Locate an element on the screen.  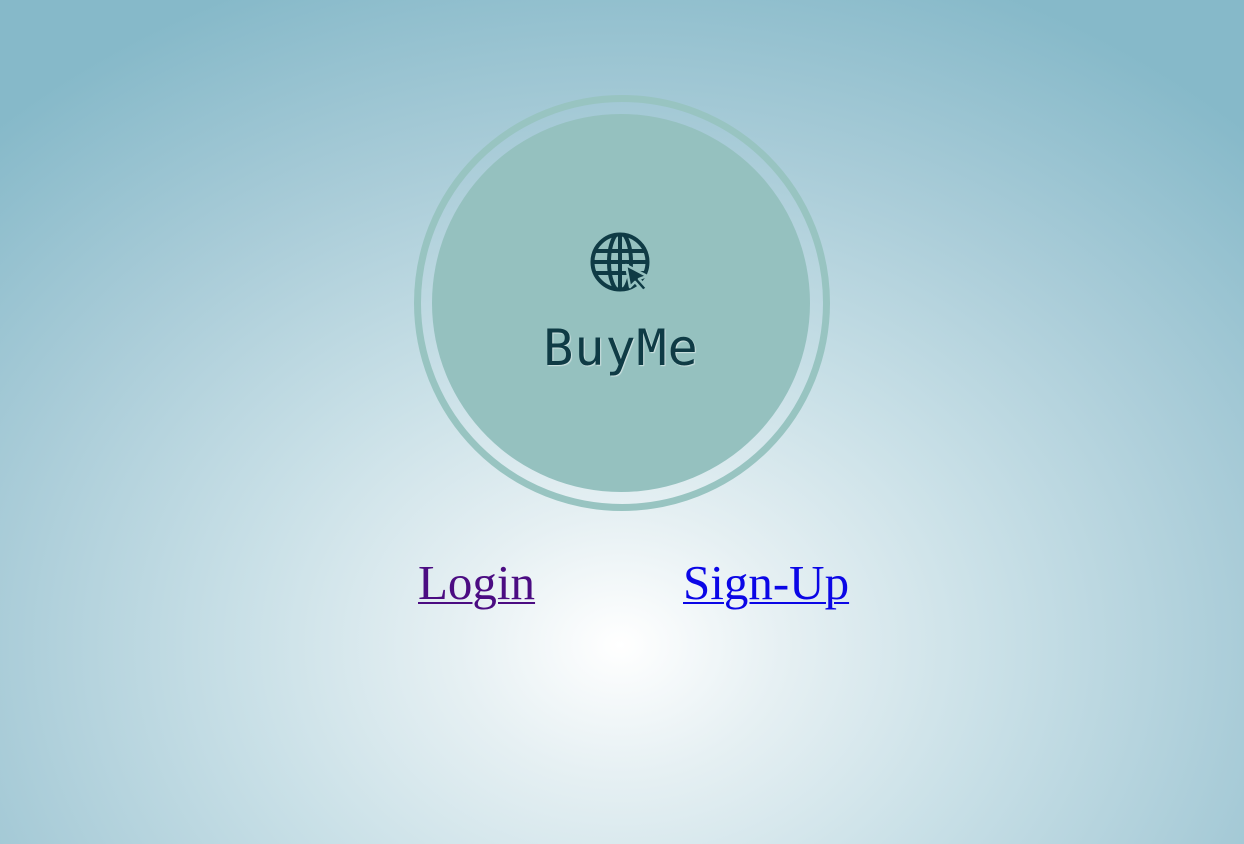
brand-name: BuyMe is located at coordinates (621, 348).